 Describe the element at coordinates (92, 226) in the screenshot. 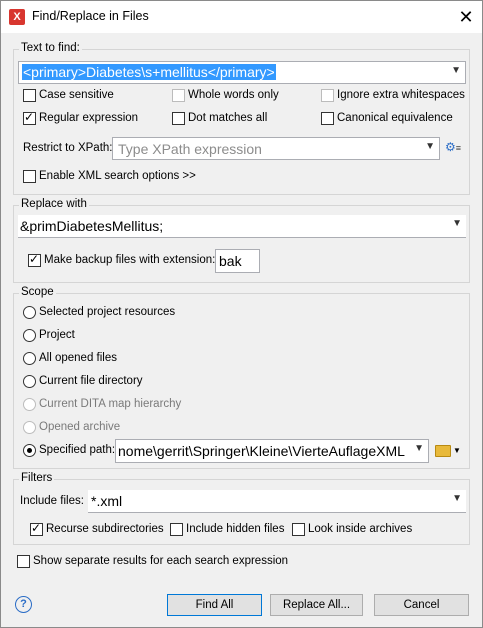

I see `replace-text-value: &primDiabetesMellitus;` at that location.